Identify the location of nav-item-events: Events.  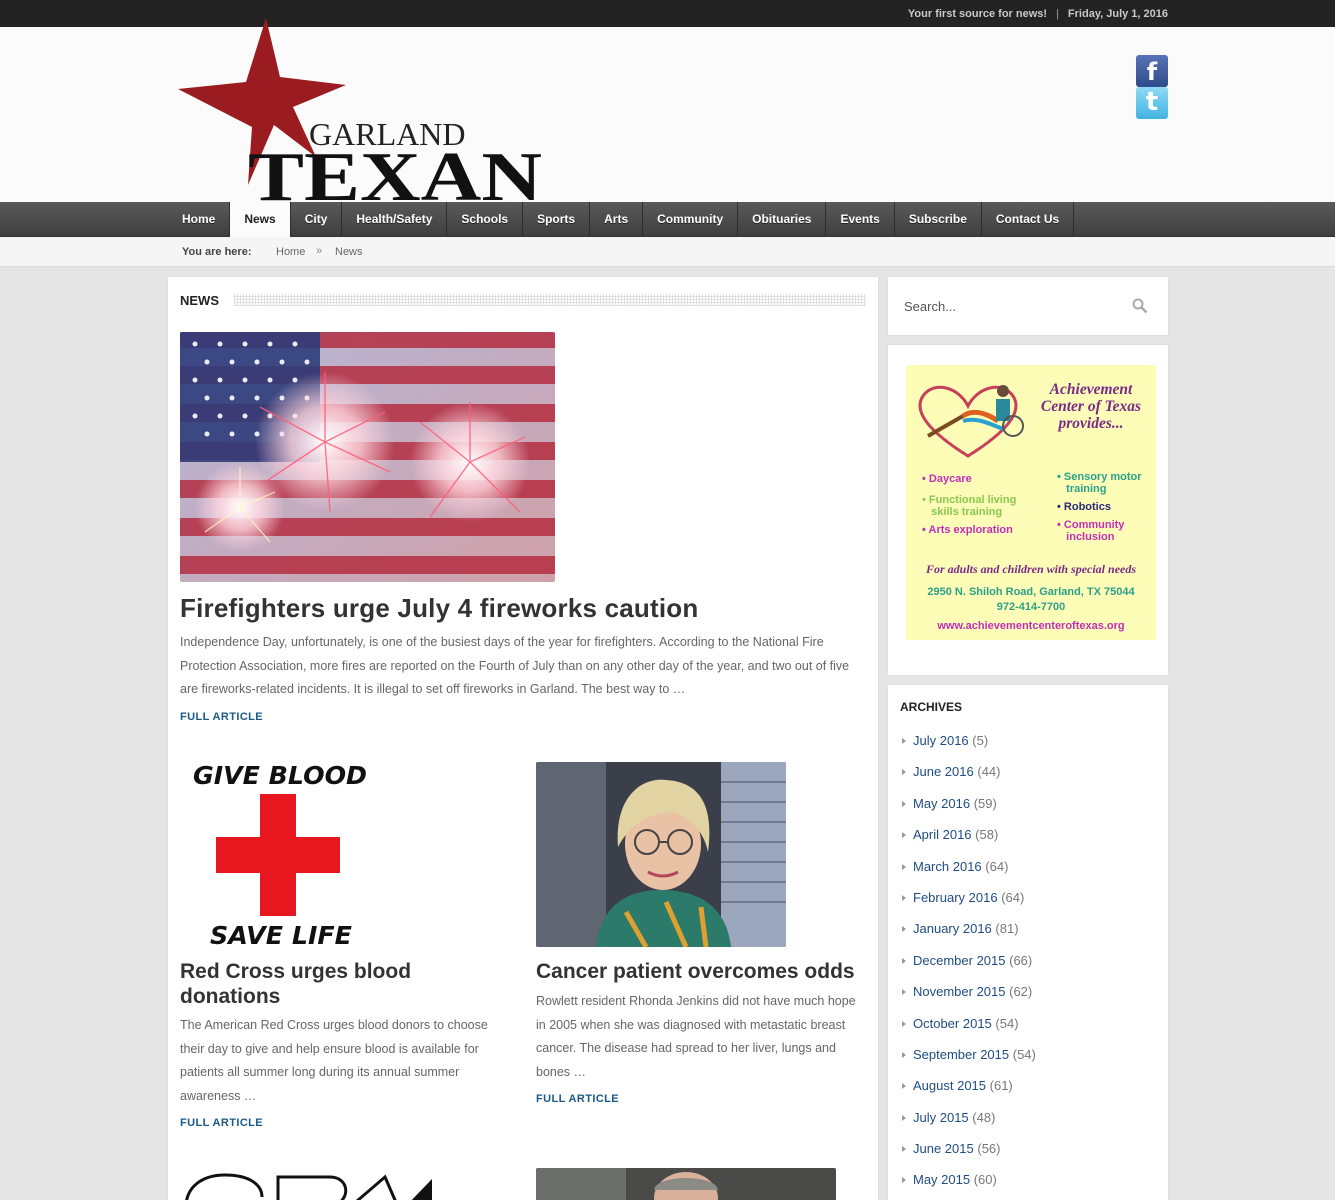
(860, 219).